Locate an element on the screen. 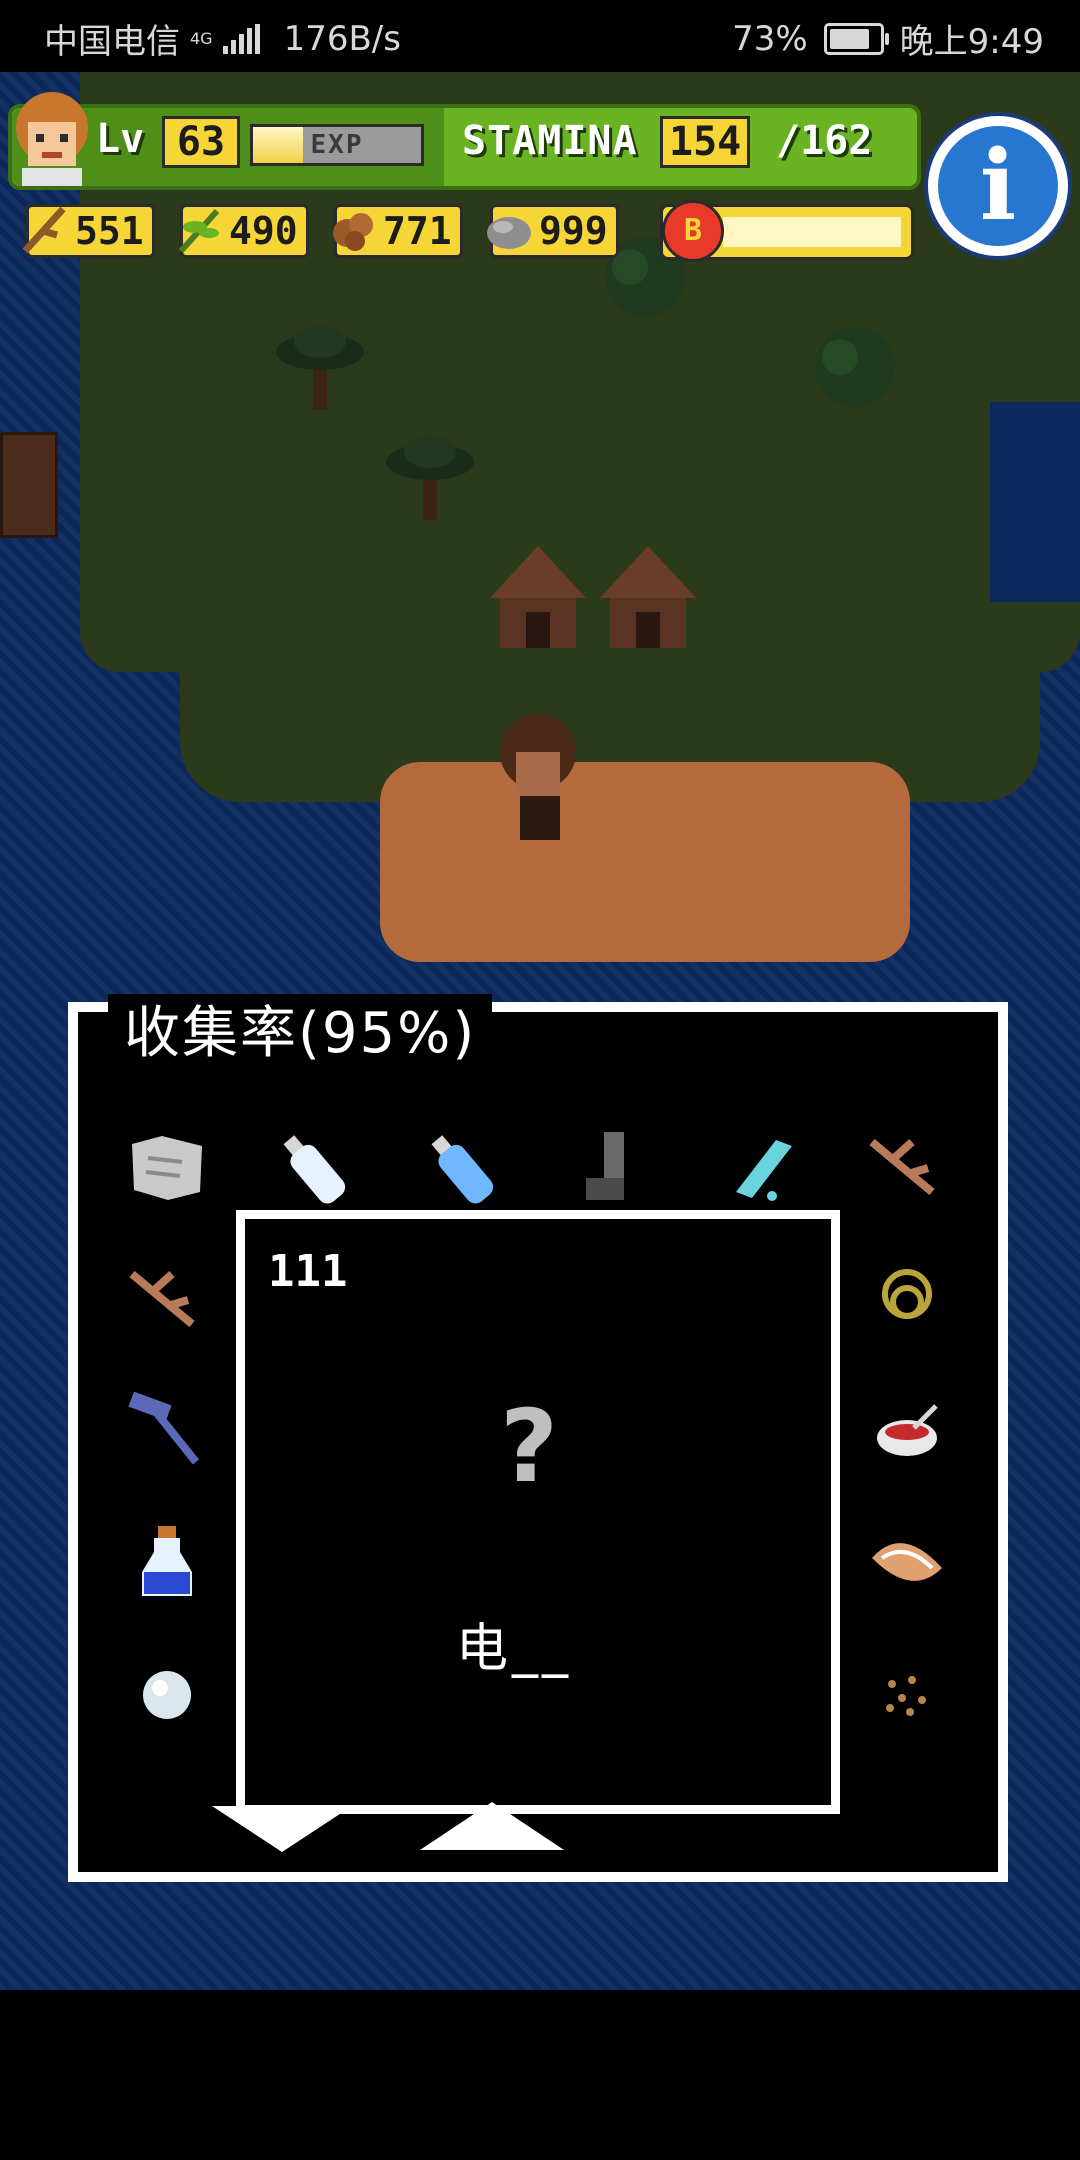 This screenshot has height=2160, width=1080. stamina-max: /162 is located at coordinates (824, 141).